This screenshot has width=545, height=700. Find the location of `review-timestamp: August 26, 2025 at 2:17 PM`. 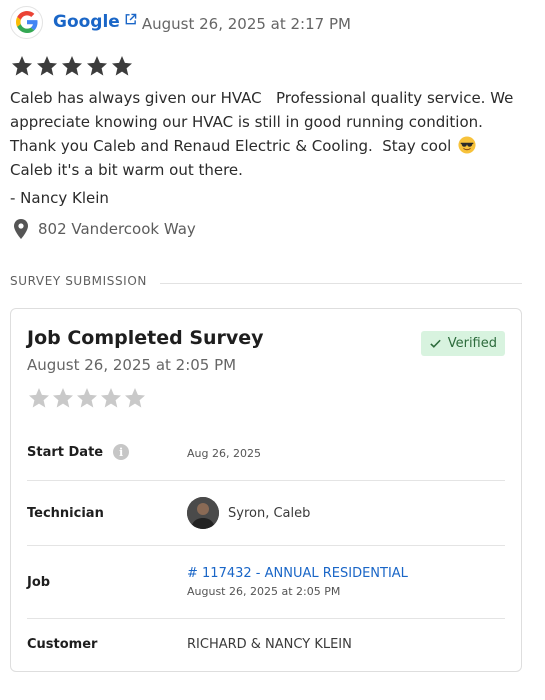

review-timestamp: August 26, 2025 at 2:17 PM is located at coordinates (246, 24).